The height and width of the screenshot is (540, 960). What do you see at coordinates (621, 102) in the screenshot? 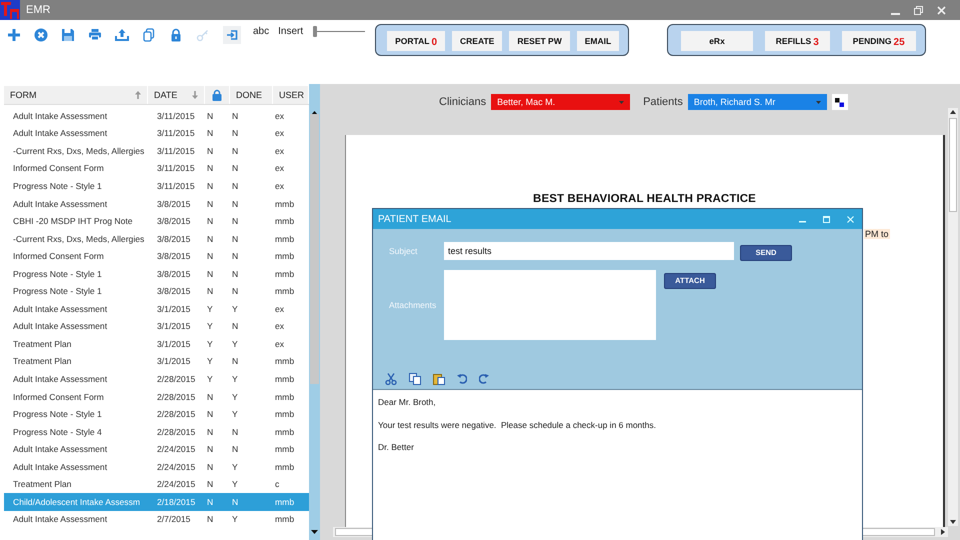
I see `caret-icon` at bounding box center [621, 102].